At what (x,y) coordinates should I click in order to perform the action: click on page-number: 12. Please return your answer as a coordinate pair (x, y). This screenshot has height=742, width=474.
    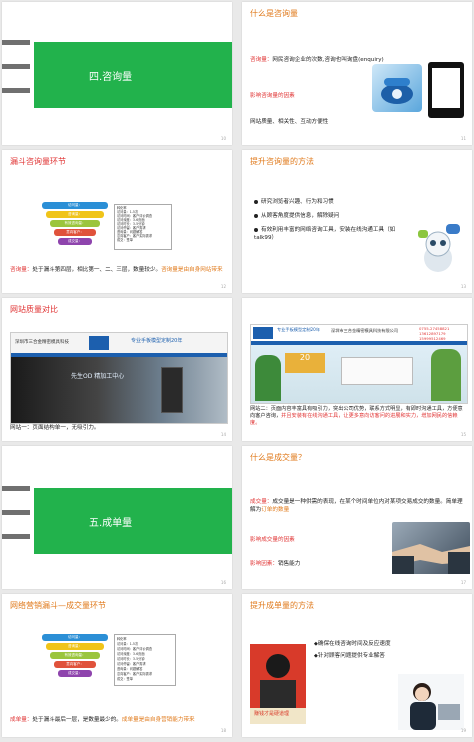
    Looking at the image, I should click on (223, 286).